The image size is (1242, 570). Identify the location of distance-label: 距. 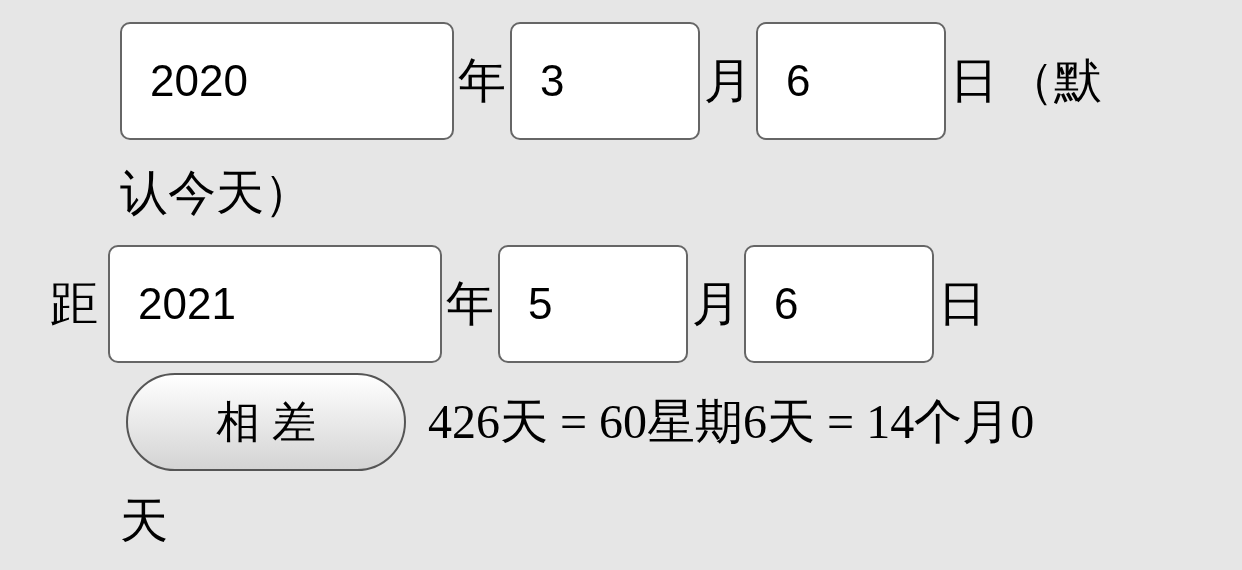
(74, 304).